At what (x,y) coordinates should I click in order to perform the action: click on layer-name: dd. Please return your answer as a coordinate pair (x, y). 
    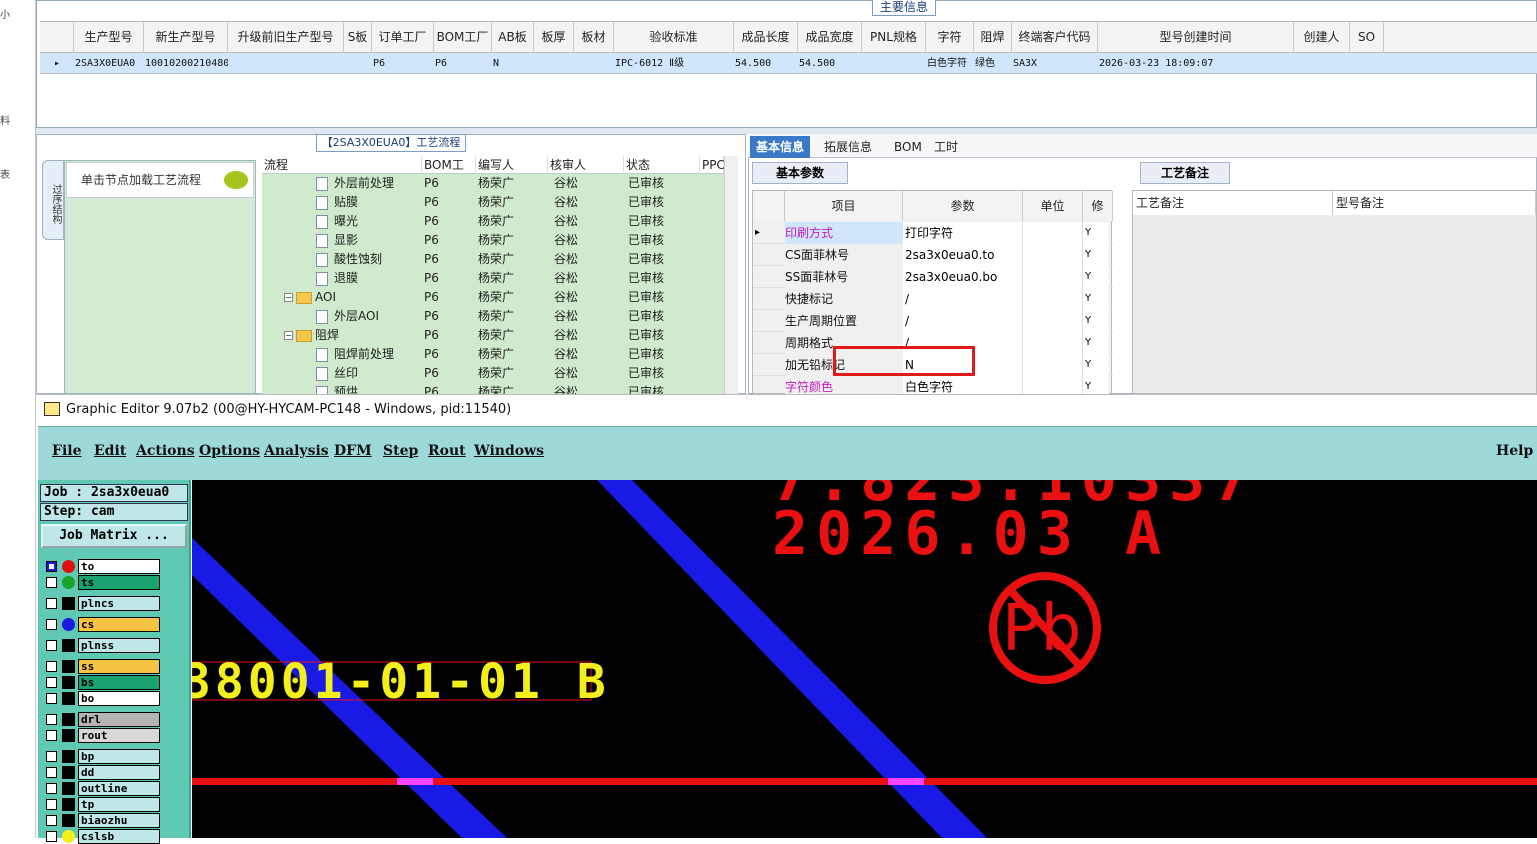
    Looking at the image, I should click on (119, 772).